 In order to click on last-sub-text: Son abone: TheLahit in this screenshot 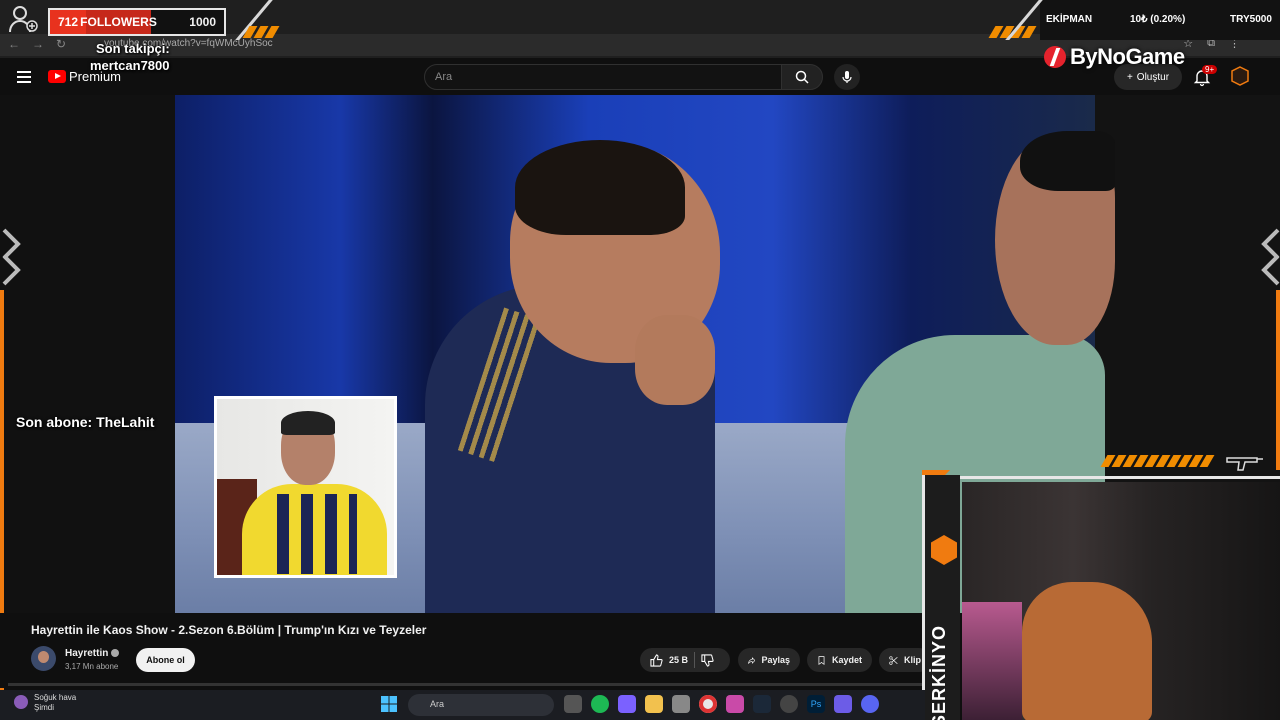, I will do `click(85, 422)`.